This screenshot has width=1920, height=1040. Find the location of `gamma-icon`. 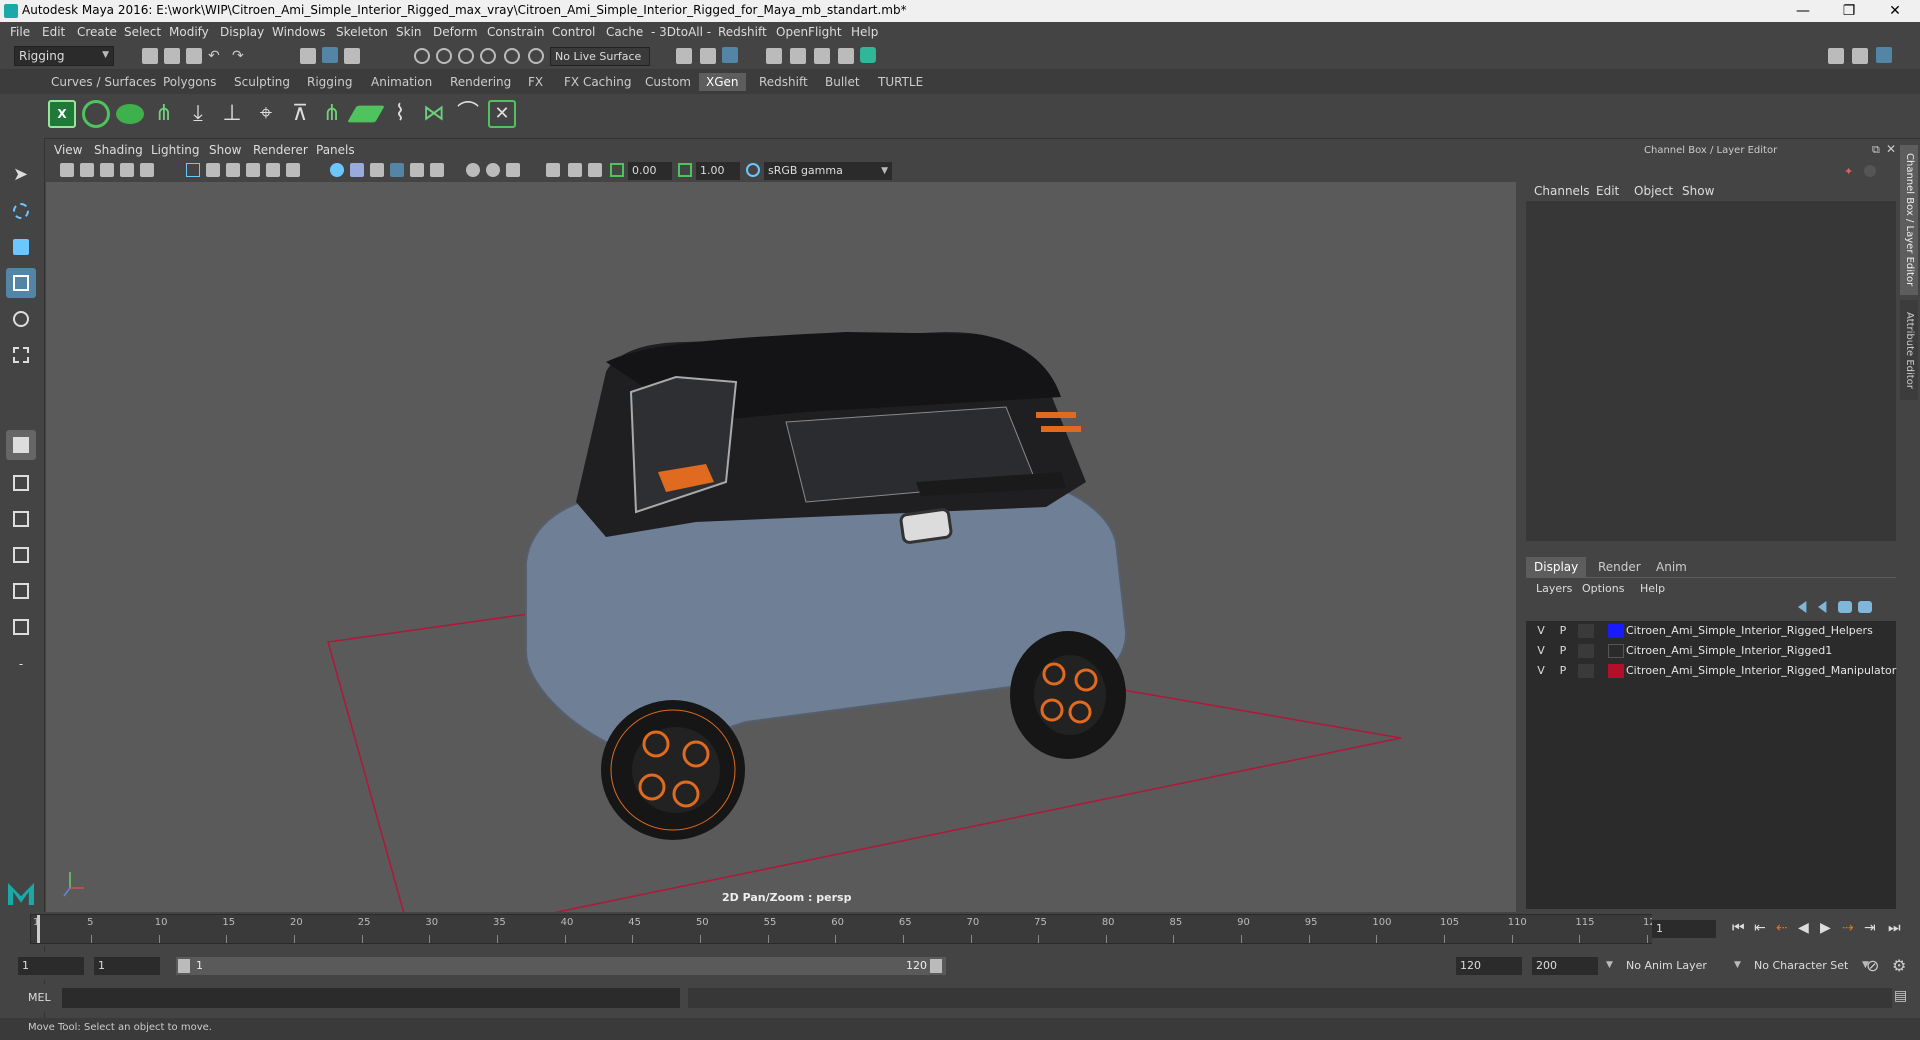

gamma-icon is located at coordinates (685, 170).